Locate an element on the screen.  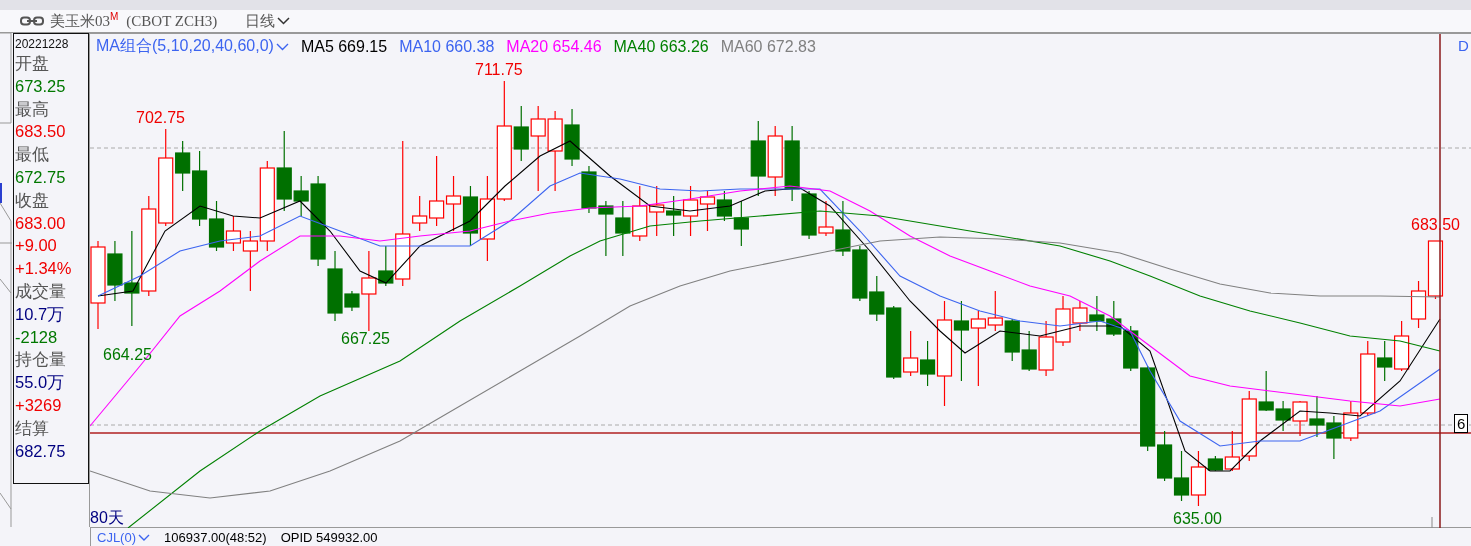
ma-value-label: MA10 660.38 is located at coordinates (447, 46).